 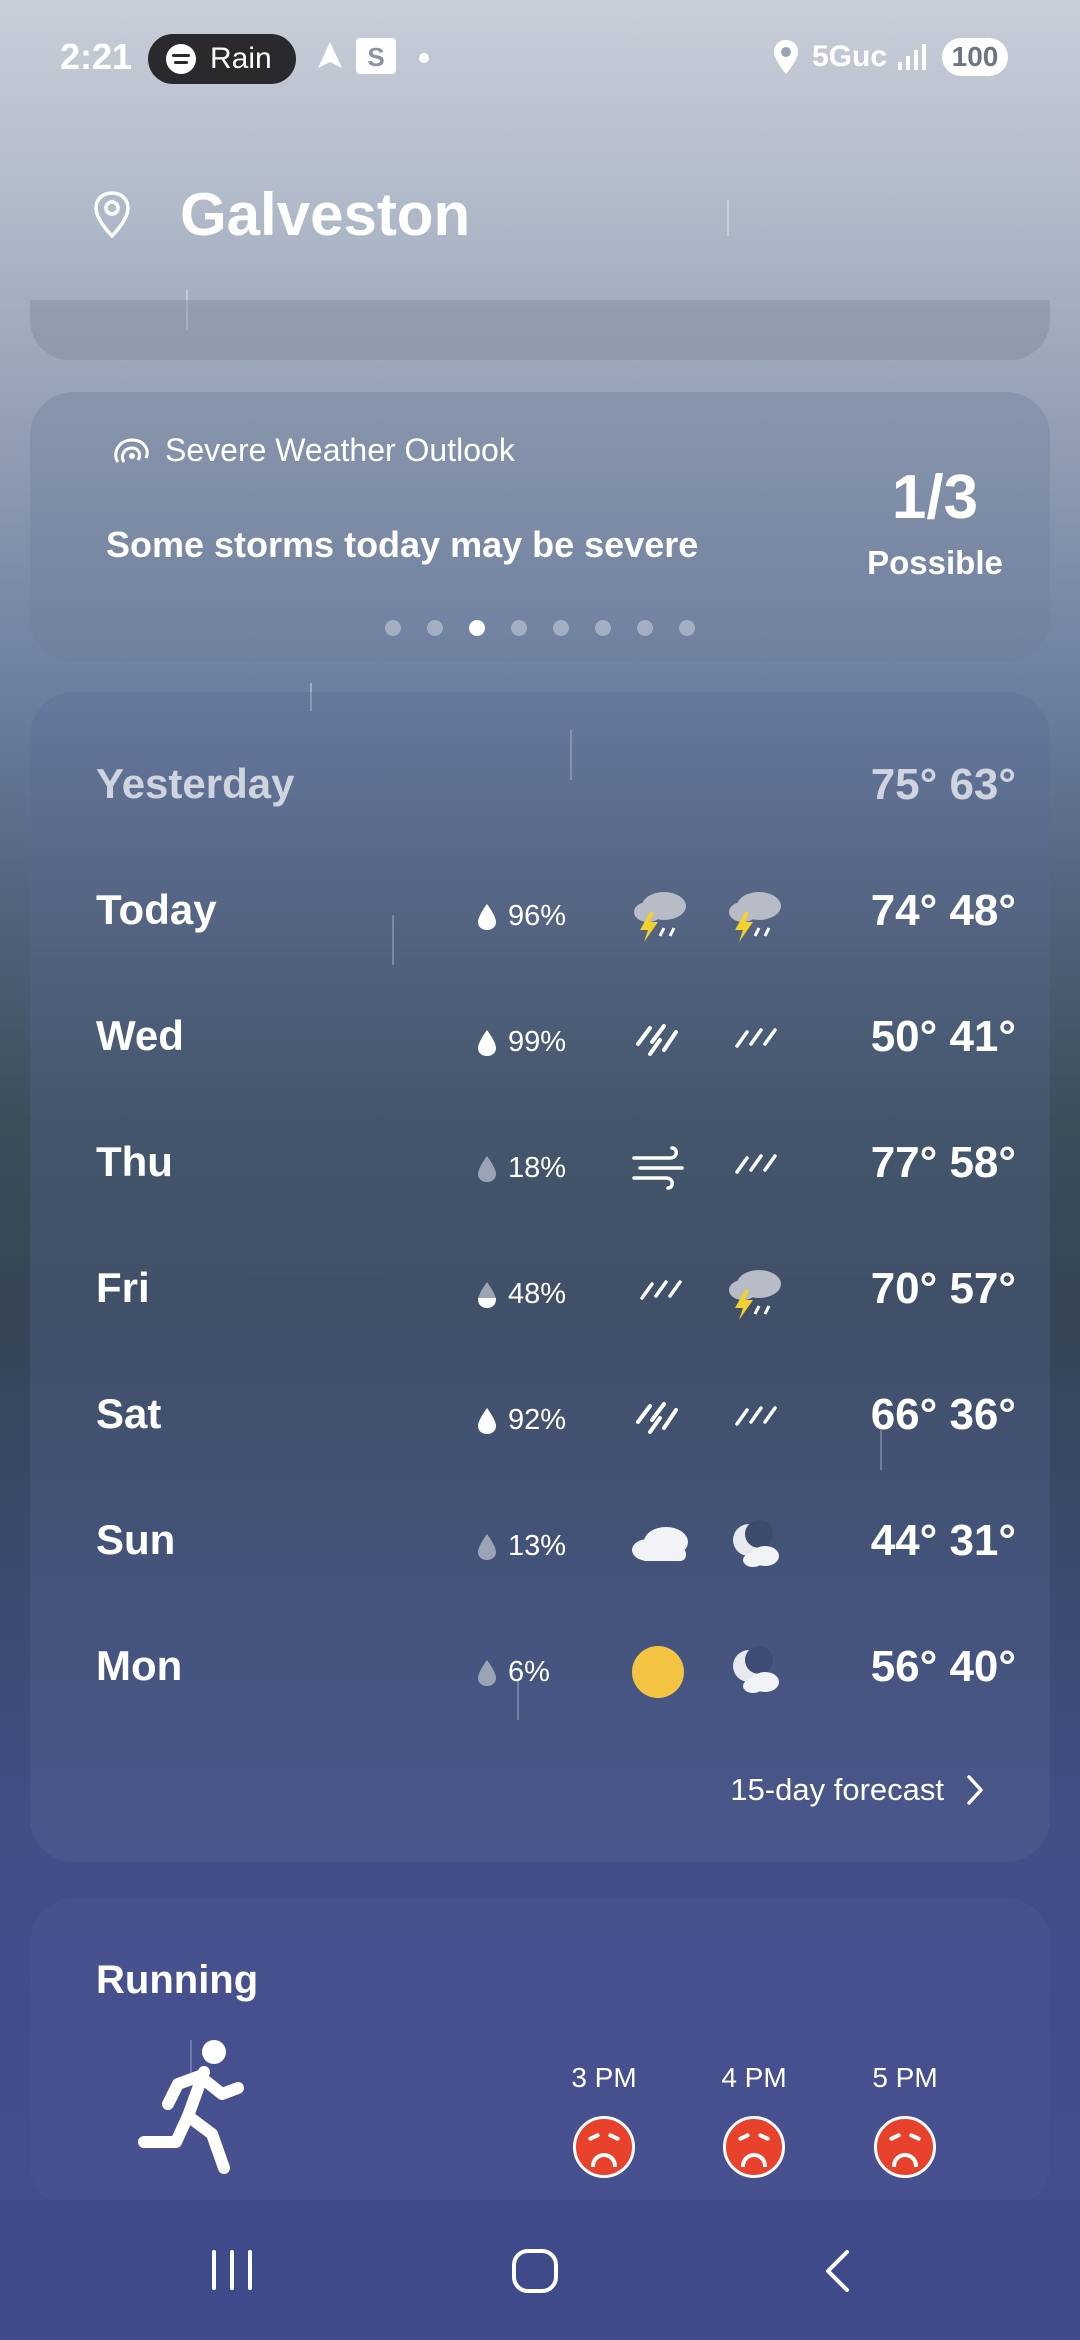 I want to click on severe-outlook-title: Severe Weather Outlook, so click(x=340, y=450).